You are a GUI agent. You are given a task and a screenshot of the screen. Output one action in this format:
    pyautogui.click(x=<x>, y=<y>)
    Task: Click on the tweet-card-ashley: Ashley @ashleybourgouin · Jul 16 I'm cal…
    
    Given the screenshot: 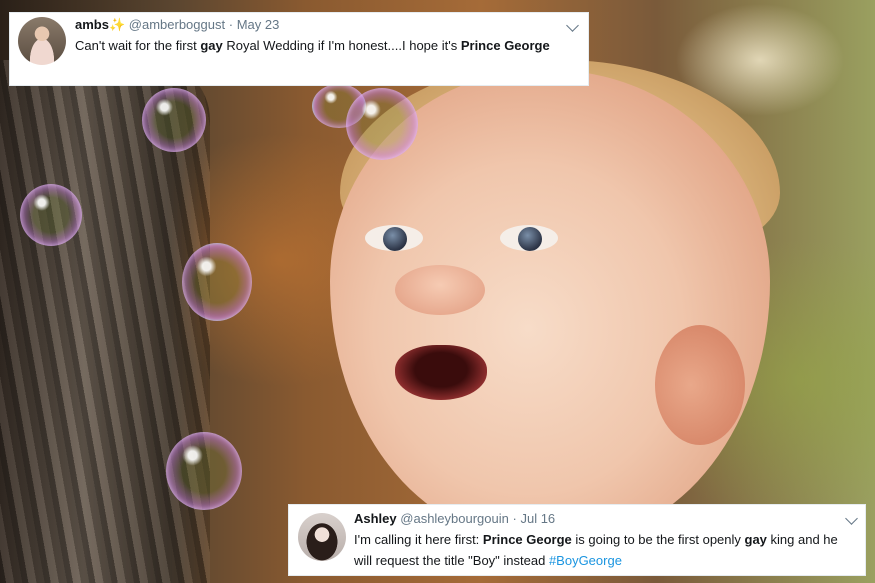 What is the action you would take?
    pyautogui.click(x=577, y=540)
    